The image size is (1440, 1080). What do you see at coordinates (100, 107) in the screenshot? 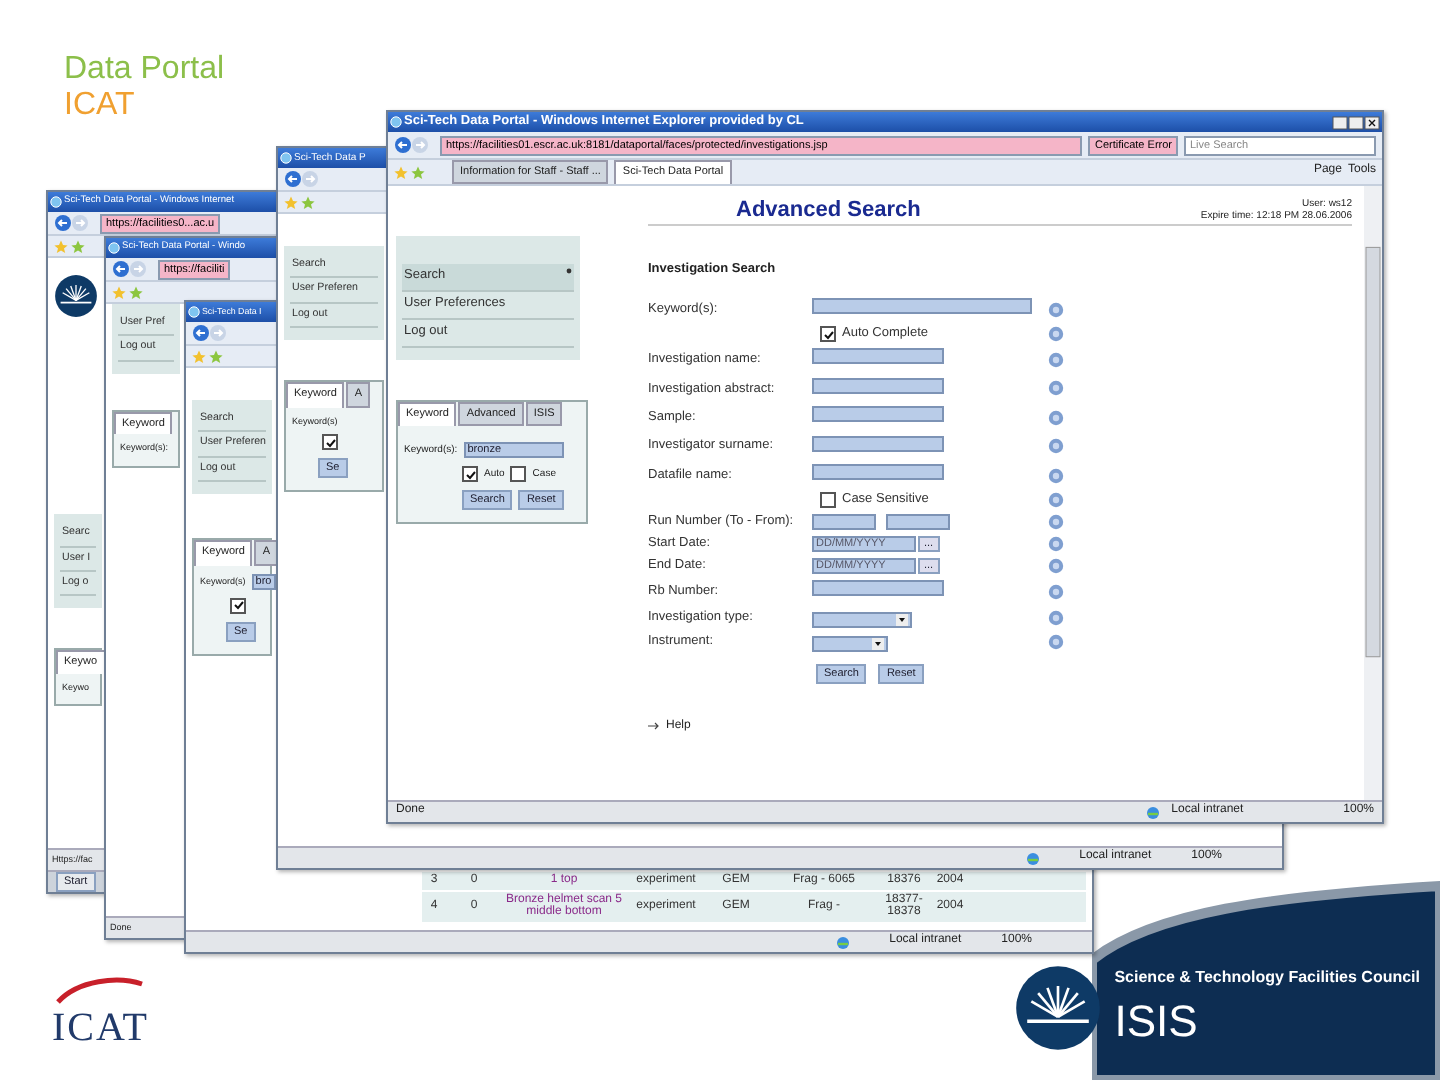
I see `slide-subtitle: ICAT` at bounding box center [100, 107].